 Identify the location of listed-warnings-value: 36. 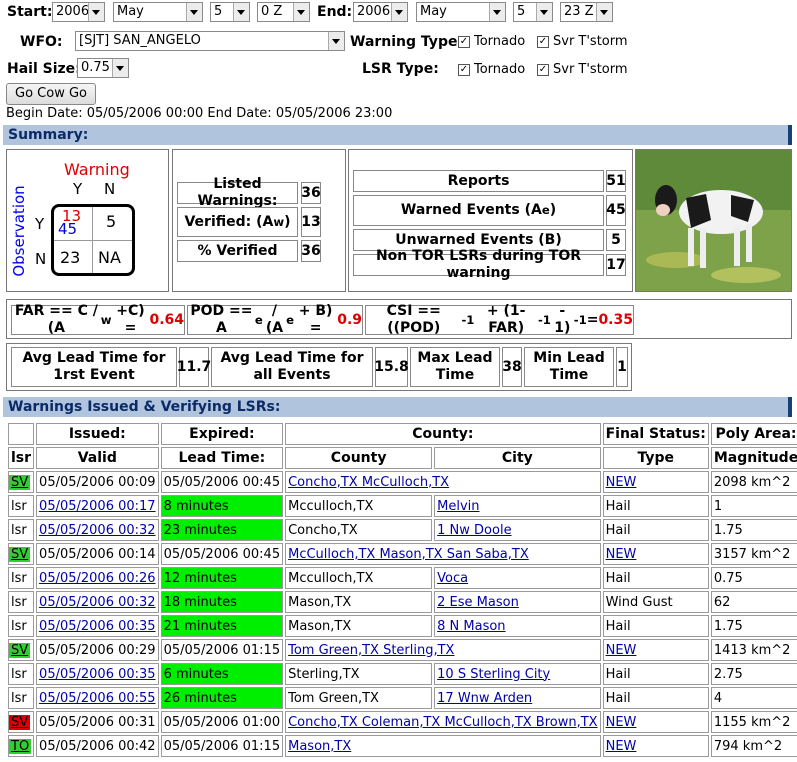
(311, 193).